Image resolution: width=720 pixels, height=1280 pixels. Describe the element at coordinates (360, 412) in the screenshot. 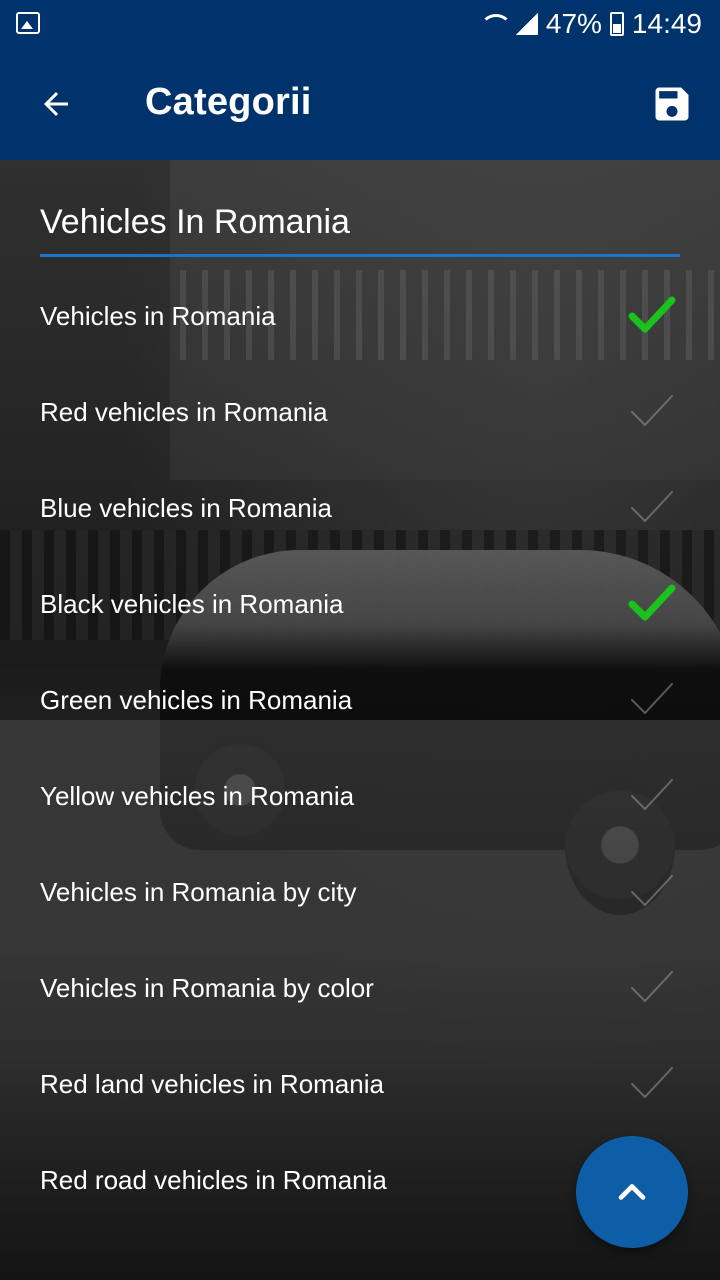

I see `category-item: Red vehicles in Romania` at that location.